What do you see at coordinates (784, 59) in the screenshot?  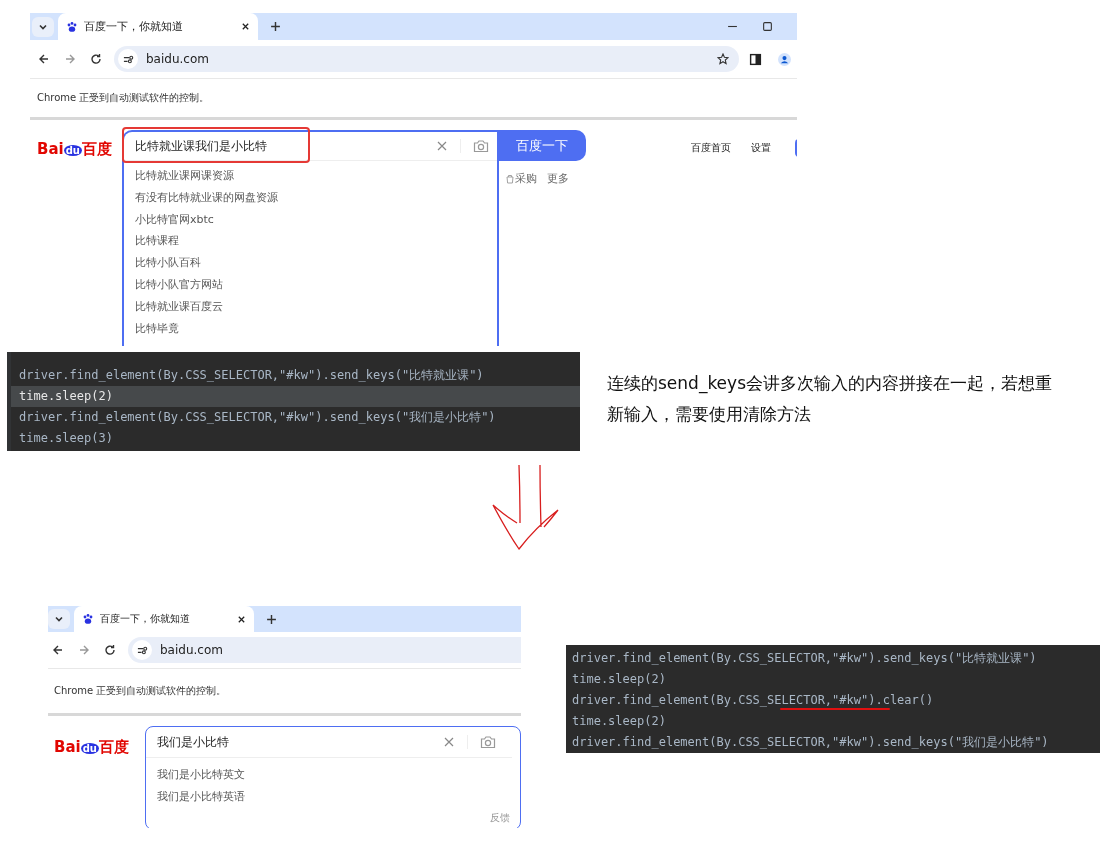 I see `profile-icon` at bounding box center [784, 59].